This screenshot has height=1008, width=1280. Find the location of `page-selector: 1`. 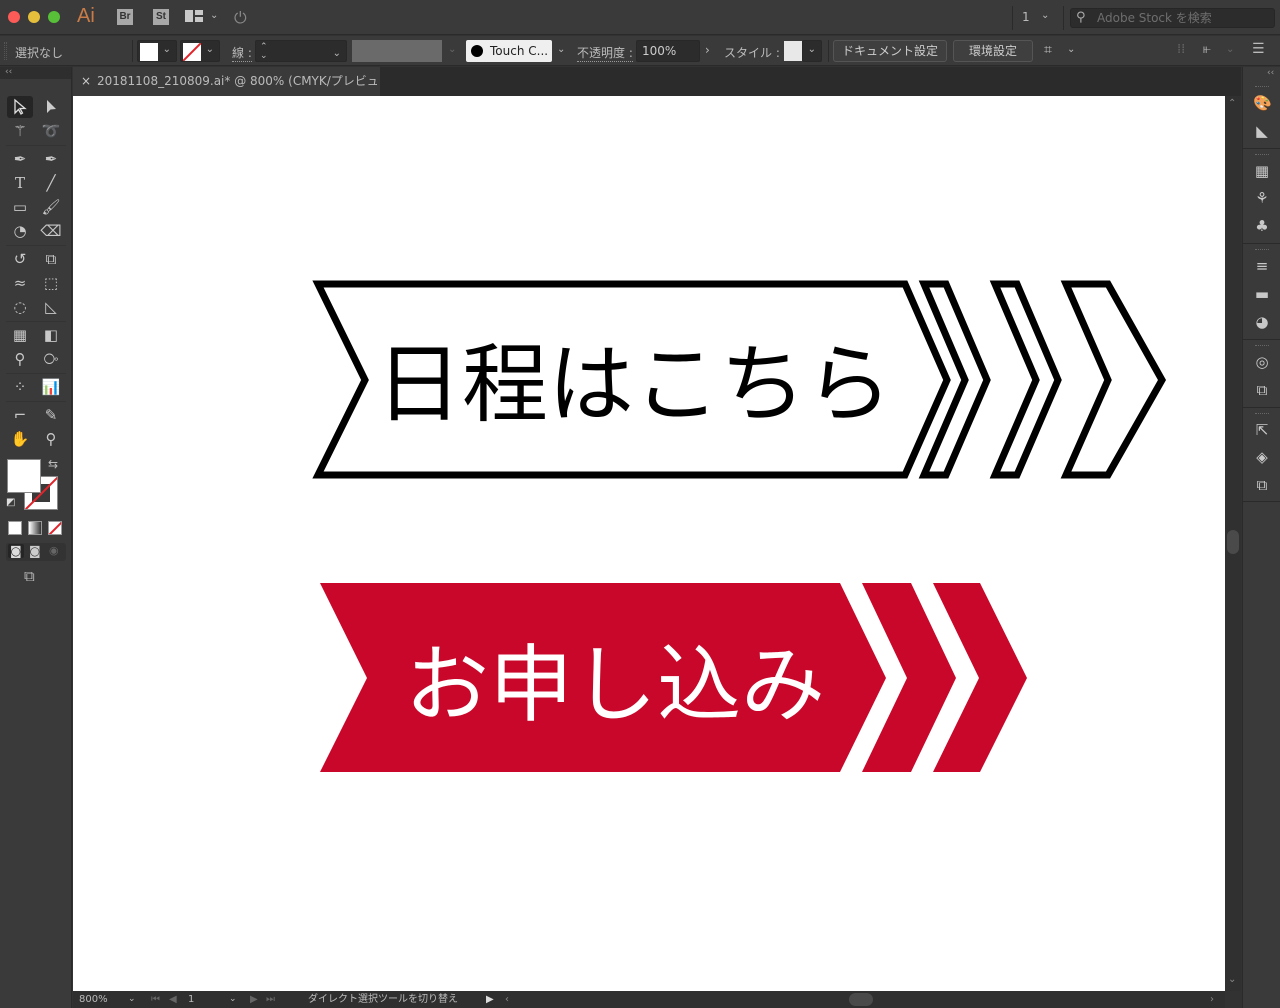

page-selector: 1 is located at coordinates (1026, 17).